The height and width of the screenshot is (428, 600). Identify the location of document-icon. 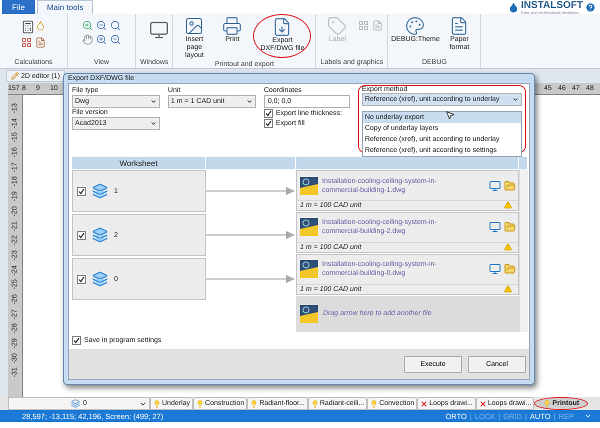
(40, 42).